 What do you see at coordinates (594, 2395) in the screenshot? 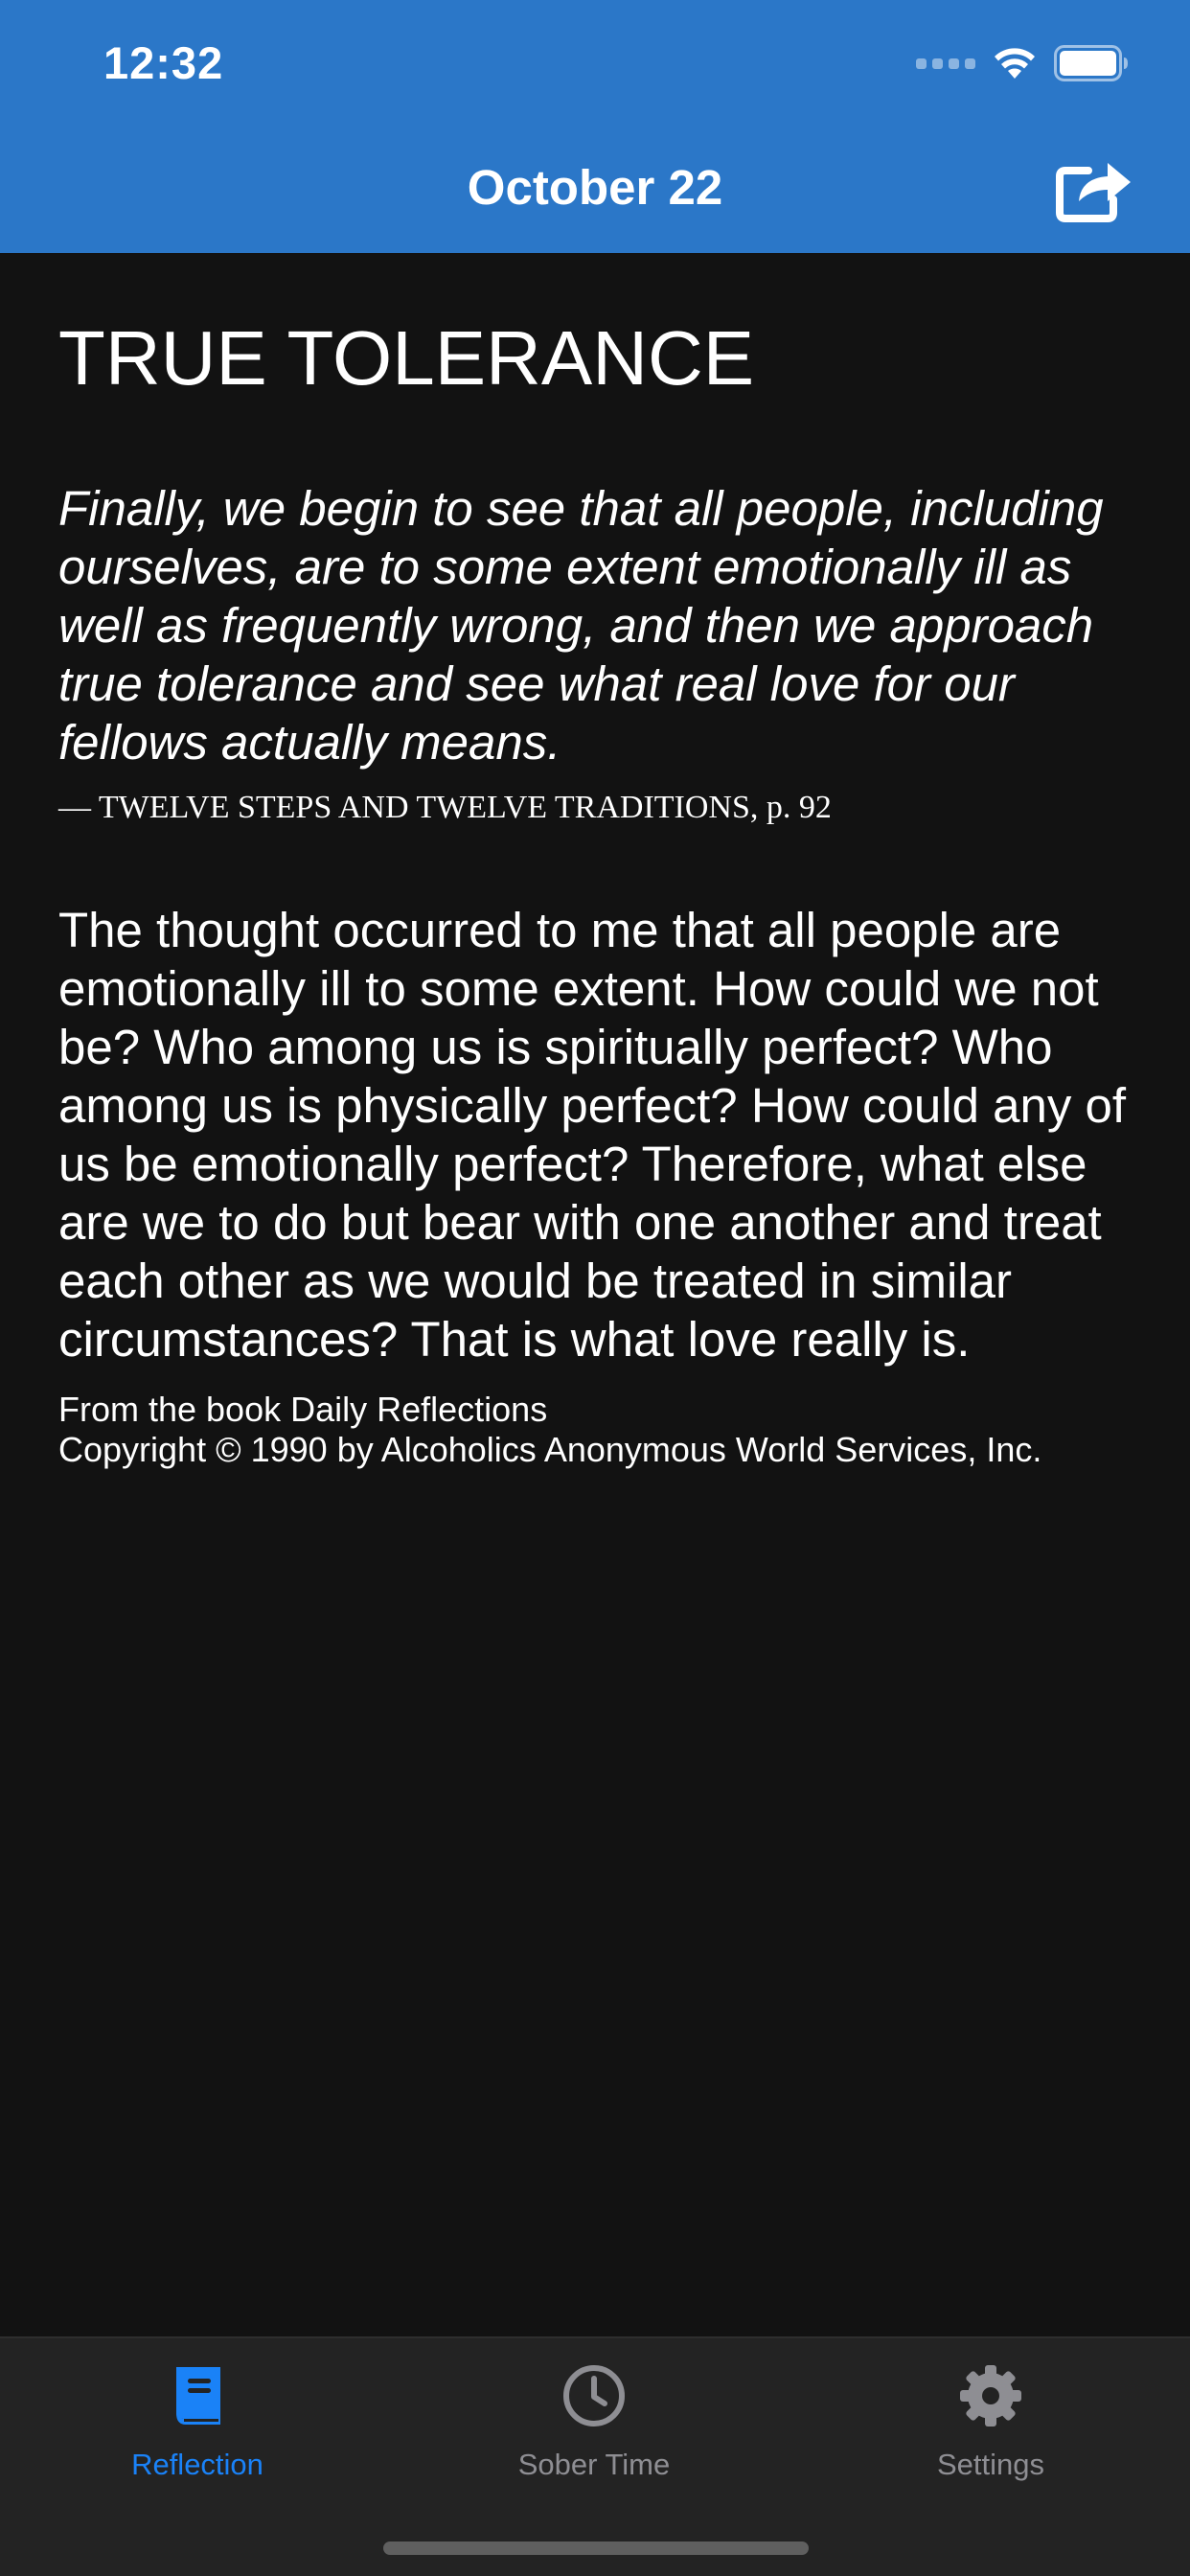
I see `clock-icon` at bounding box center [594, 2395].